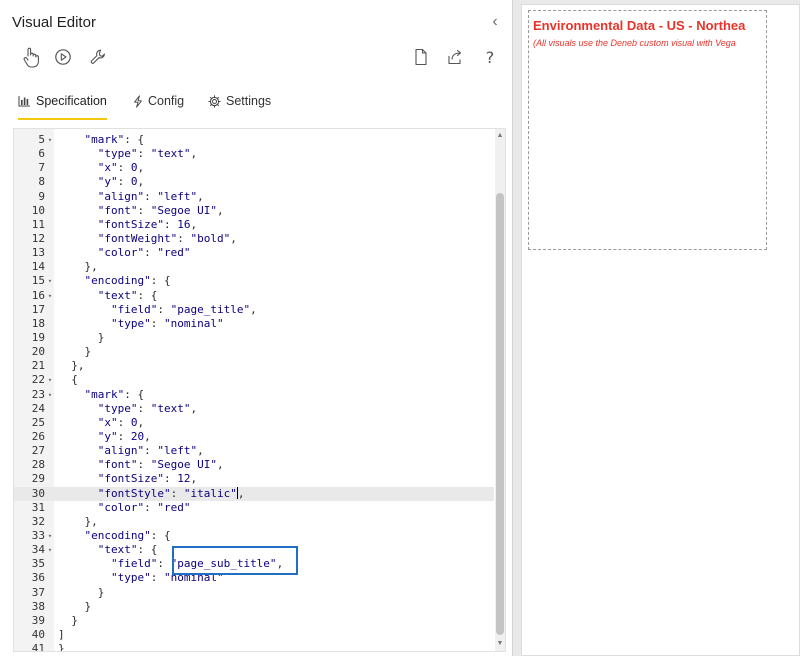  I want to click on tab-label: Specification, so click(71, 101).